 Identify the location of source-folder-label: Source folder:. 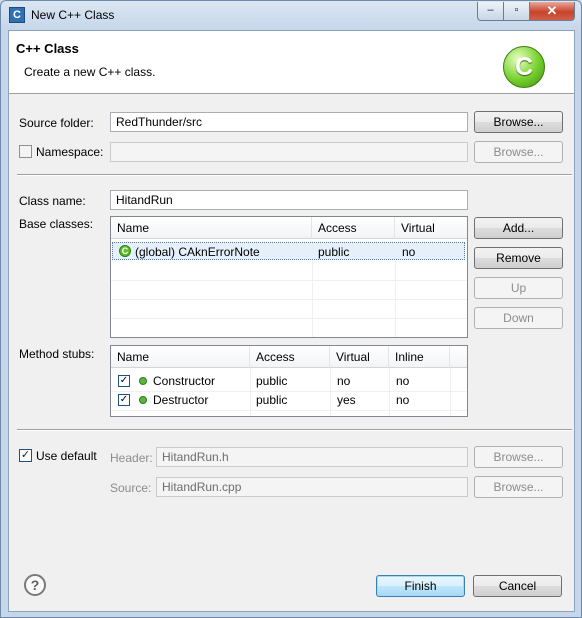
(56, 123).